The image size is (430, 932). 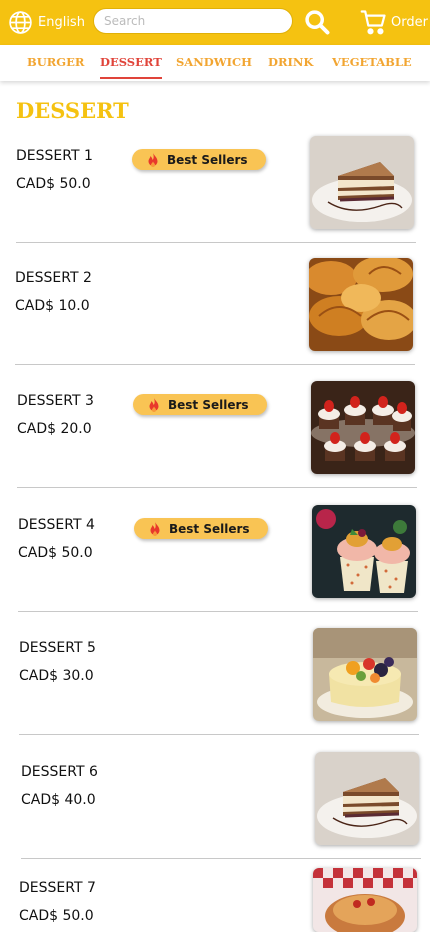 What do you see at coordinates (290, 63) in the screenshot?
I see `tab-drink: DRINK` at bounding box center [290, 63].